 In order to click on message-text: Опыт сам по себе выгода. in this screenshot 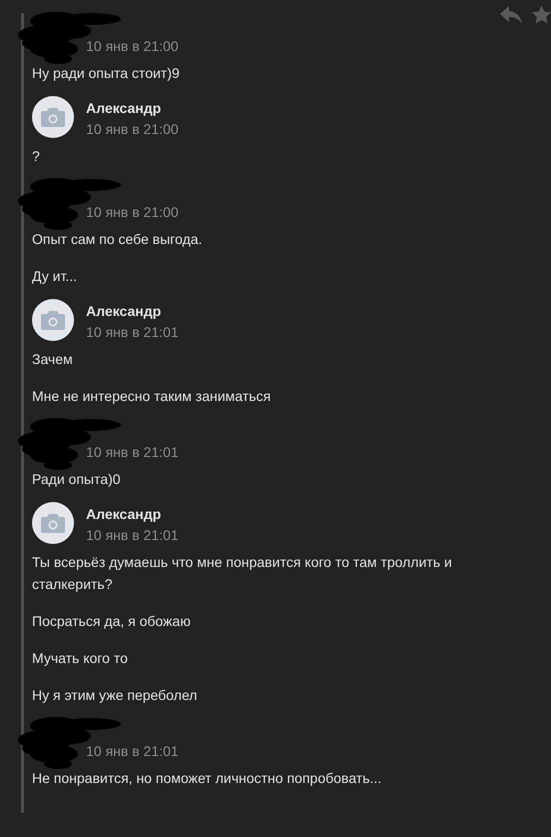, I will do `click(118, 239)`.